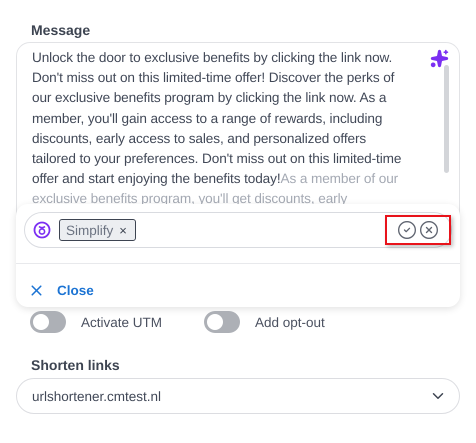 Image resolution: width=476 pixels, height=443 pixels. Describe the element at coordinates (407, 230) in the screenshot. I see `accept-button` at that location.